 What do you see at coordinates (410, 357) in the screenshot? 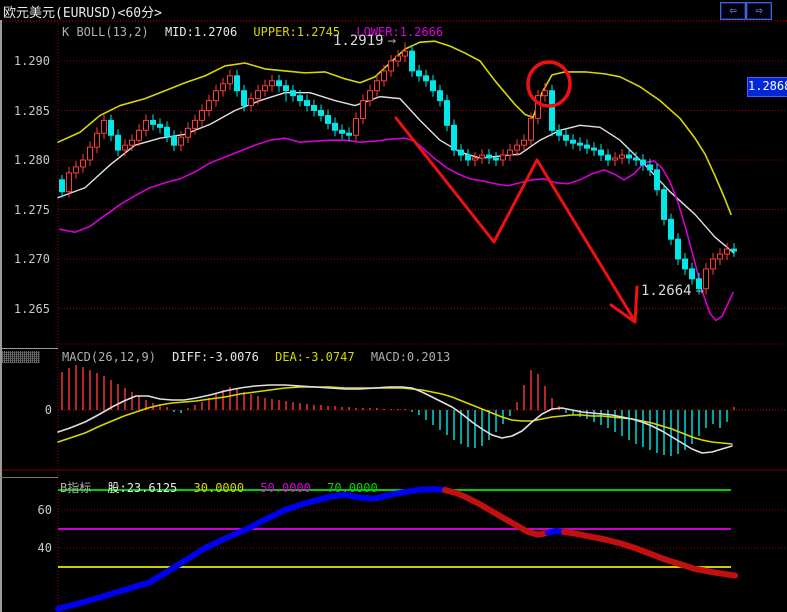
I see `macd-macd-value: MACD:0.2013` at bounding box center [410, 357].